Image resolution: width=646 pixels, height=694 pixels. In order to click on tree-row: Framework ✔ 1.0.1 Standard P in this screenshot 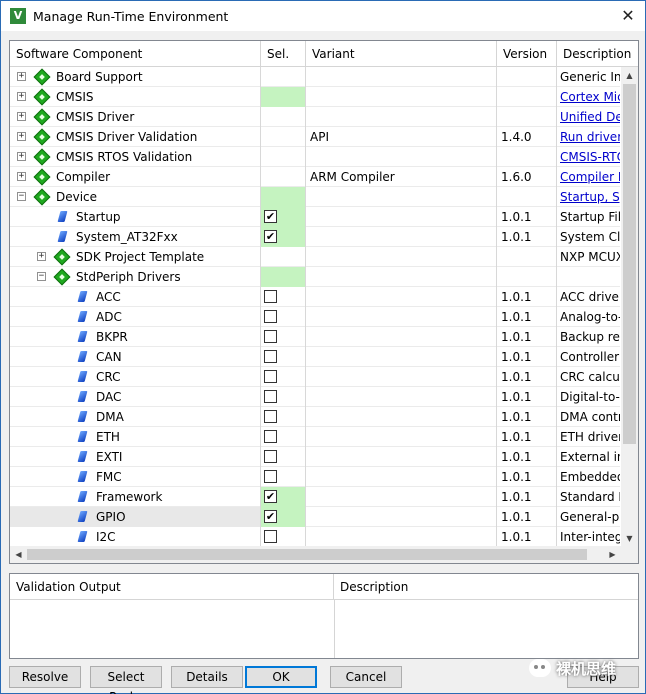, I will do `click(315, 497)`.